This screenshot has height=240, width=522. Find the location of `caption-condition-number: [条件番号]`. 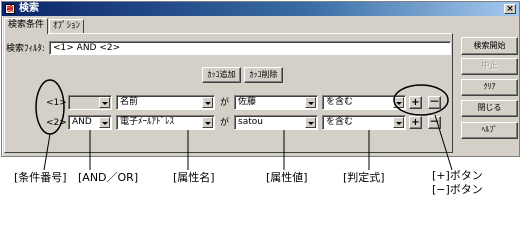

caption-condition-number: [条件番号] is located at coordinates (40, 177).